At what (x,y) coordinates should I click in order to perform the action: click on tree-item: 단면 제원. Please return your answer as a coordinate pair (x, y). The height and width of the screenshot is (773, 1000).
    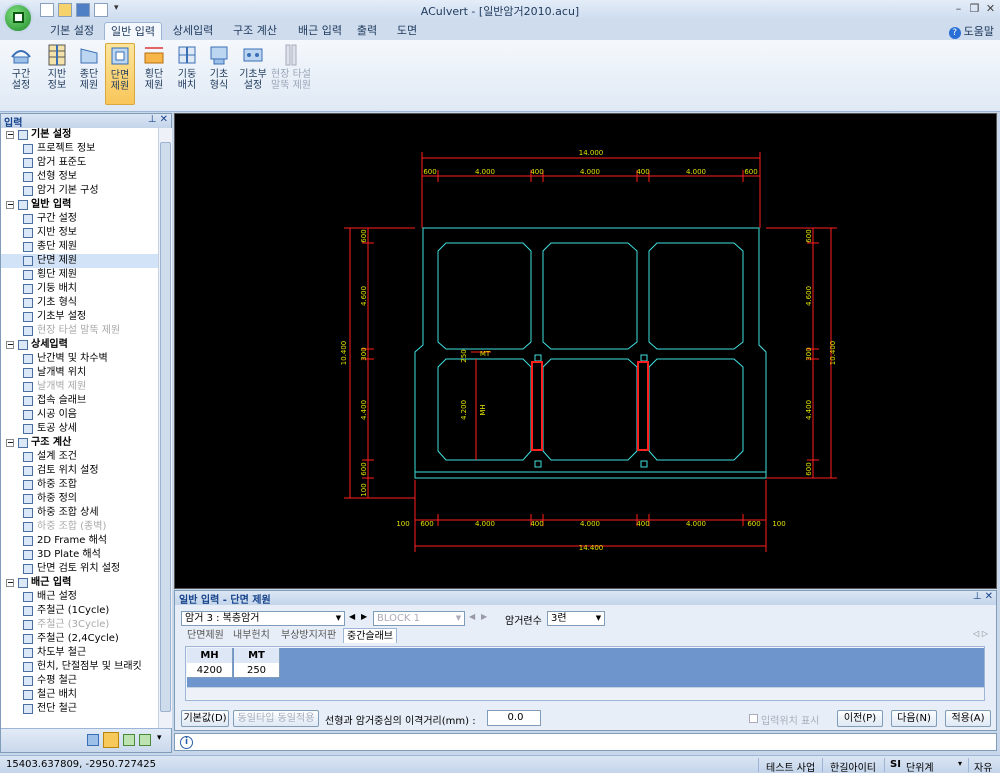
    Looking at the image, I should click on (79, 261).